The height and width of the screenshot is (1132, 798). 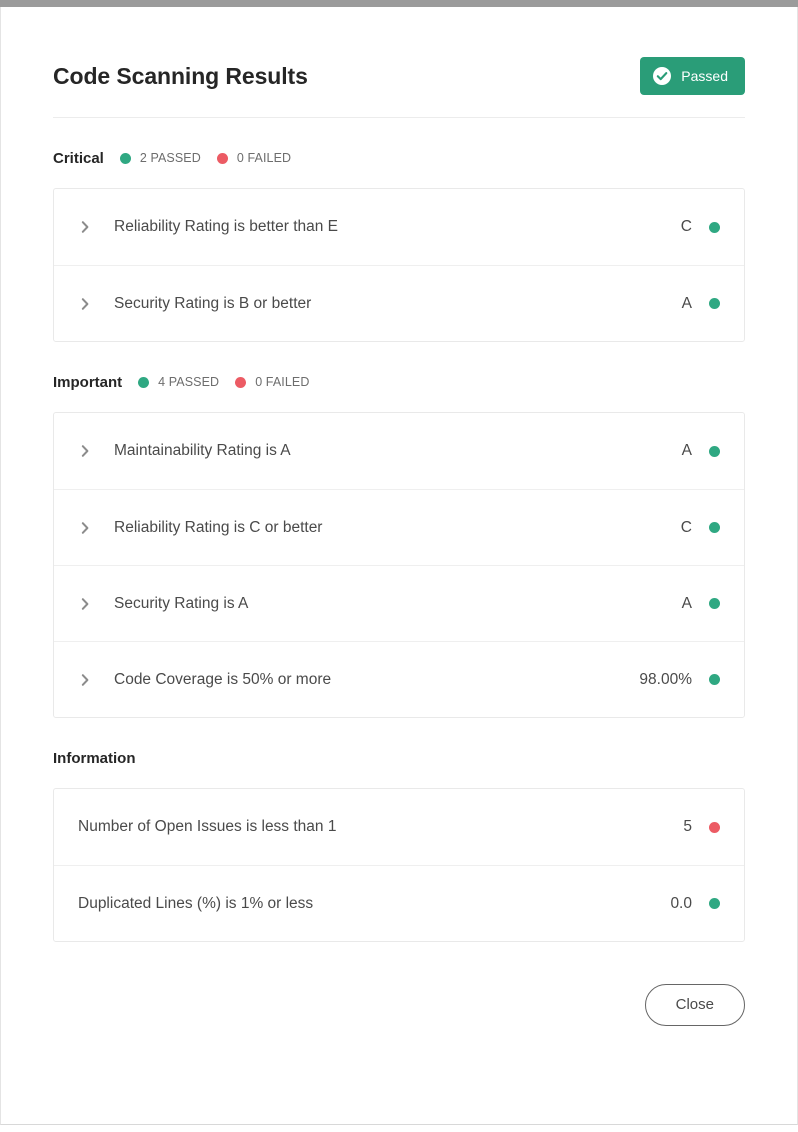 I want to click on condition-row-expandable: Reliability Rating is C or better C, so click(x=399, y=527).